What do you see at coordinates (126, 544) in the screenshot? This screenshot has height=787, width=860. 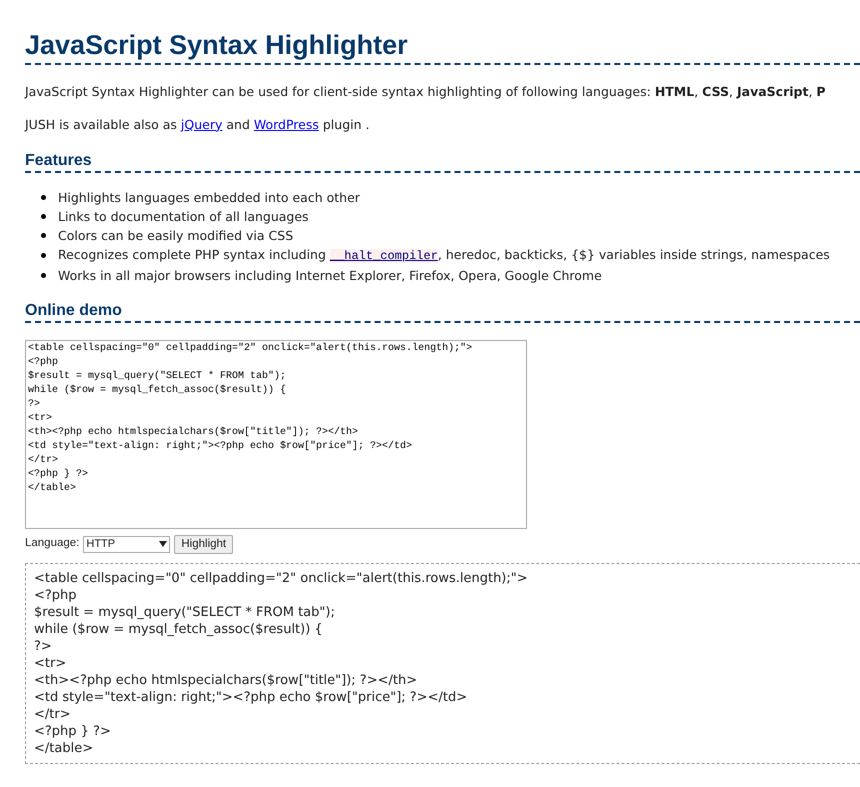 I see `language-select: HTTP` at bounding box center [126, 544].